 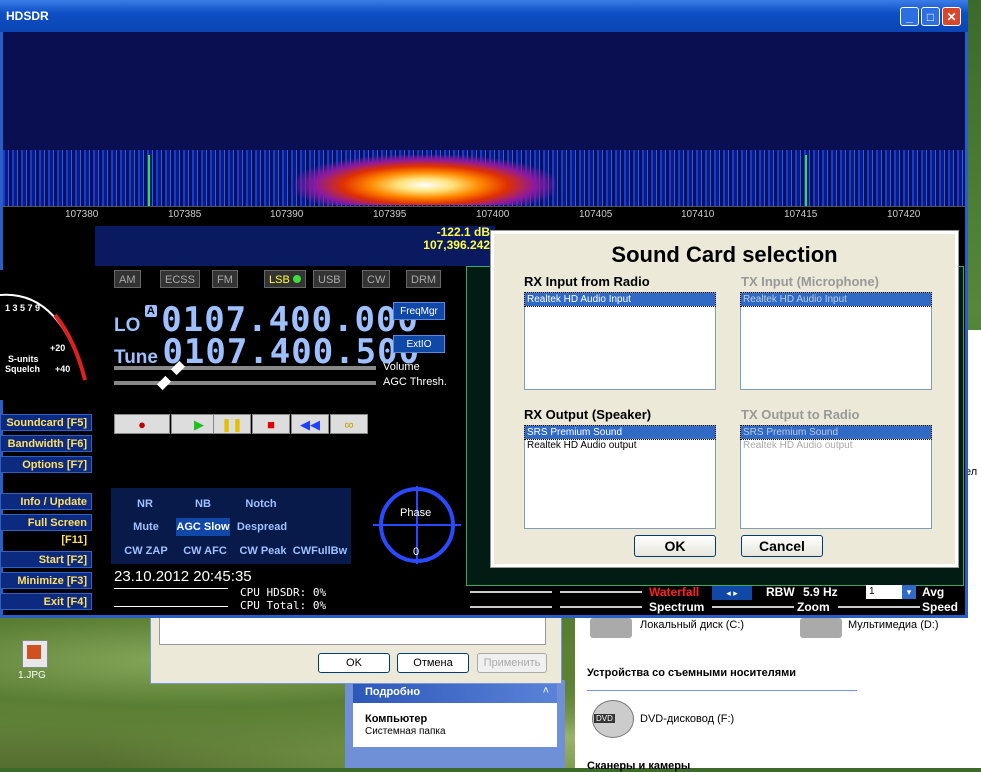 I want to click on pause-button: ❚❚, so click(x=232, y=424).